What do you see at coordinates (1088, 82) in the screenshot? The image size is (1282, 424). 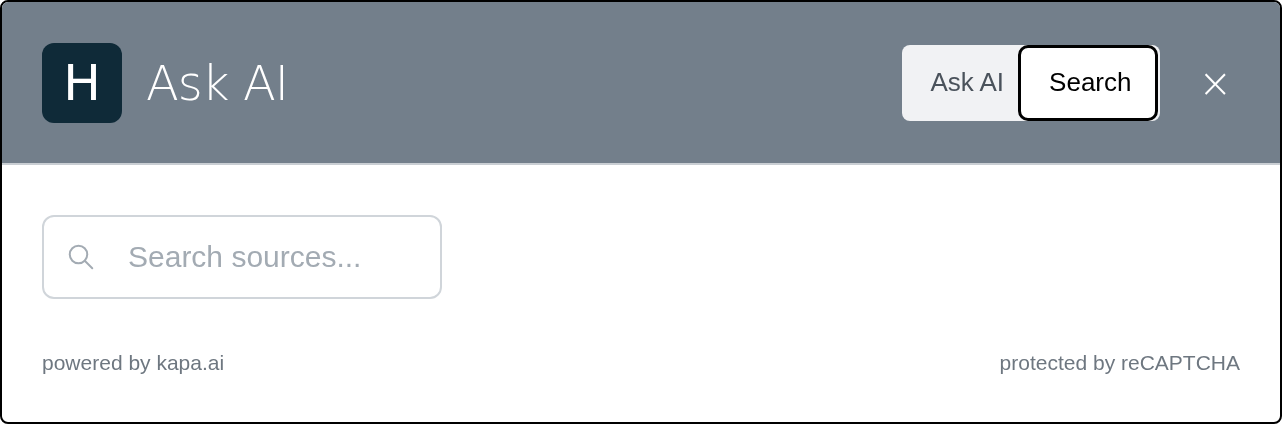 I see `mode-tab: Search` at bounding box center [1088, 82].